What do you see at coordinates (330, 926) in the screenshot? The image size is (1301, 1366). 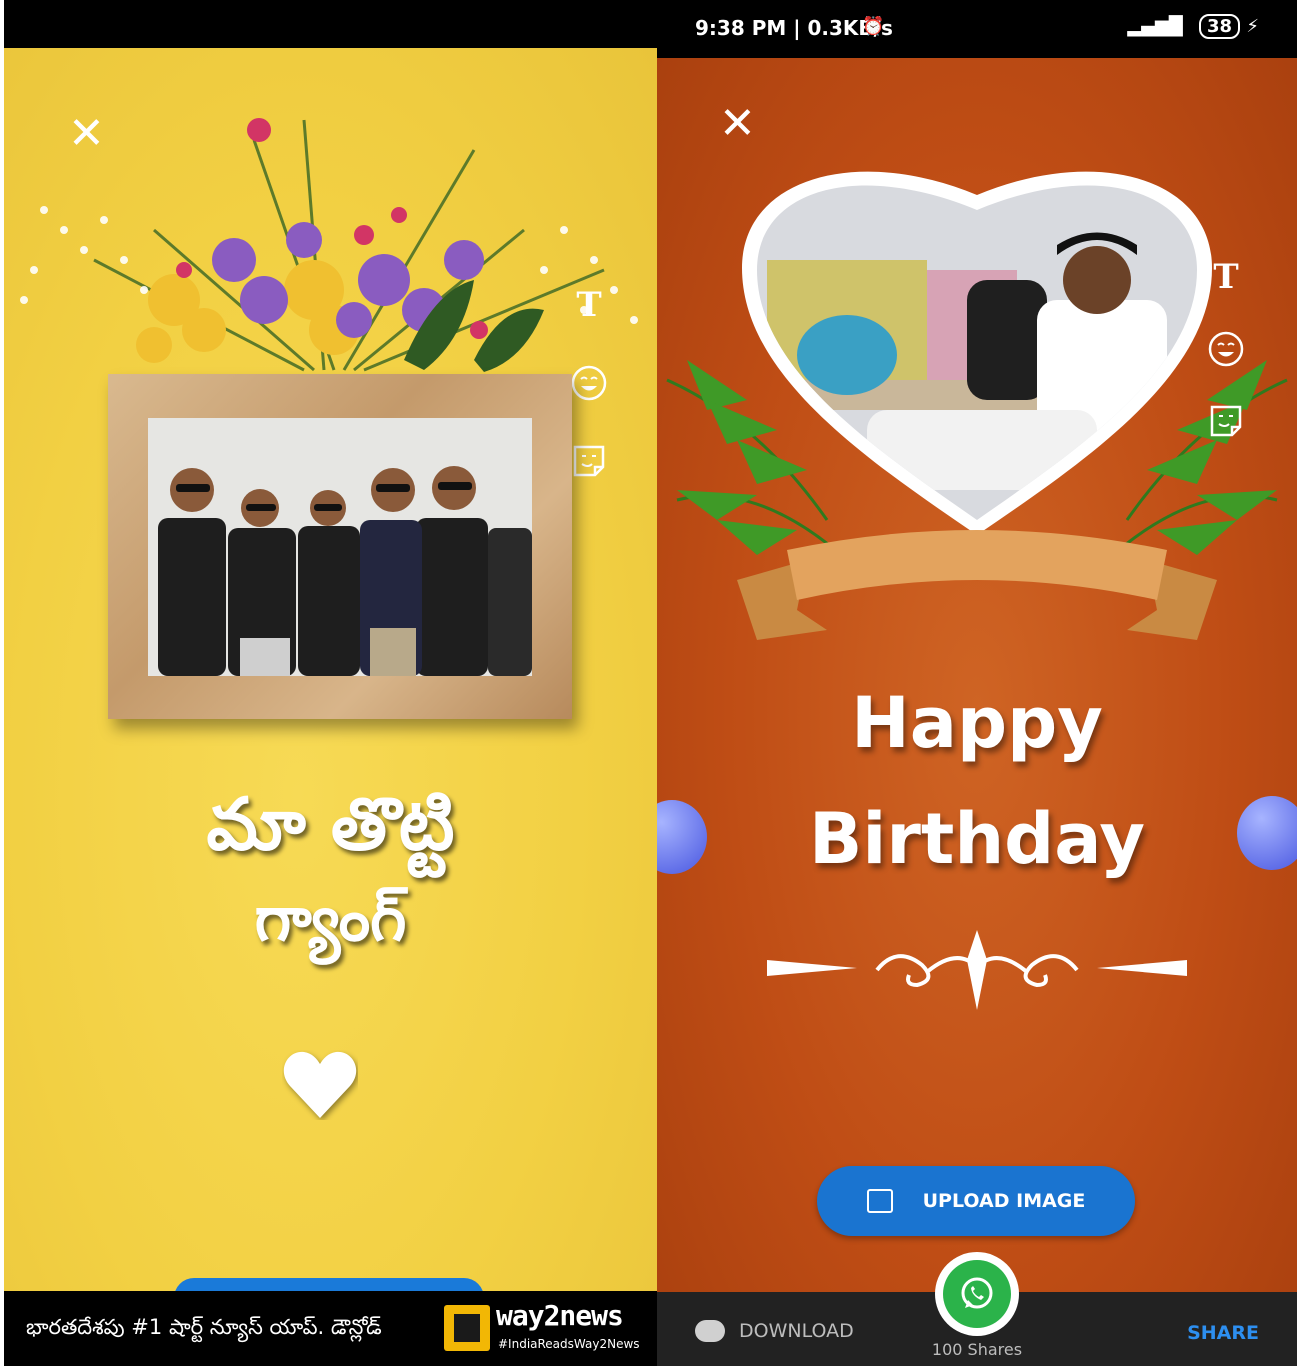 I see `title-line-2: గ్యాంగ్` at bounding box center [330, 926].